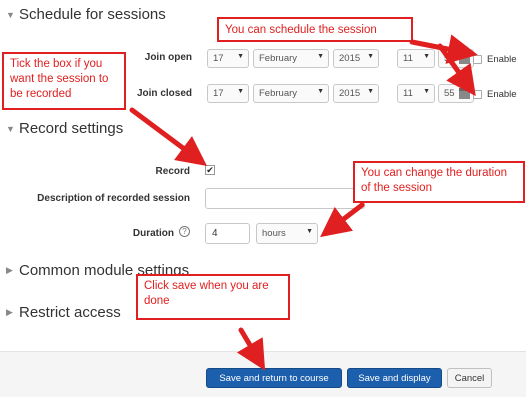  What do you see at coordinates (113, 198) in the screenshot?
I see `description-label: Description of recorded session` at bounding box center [113, 198].